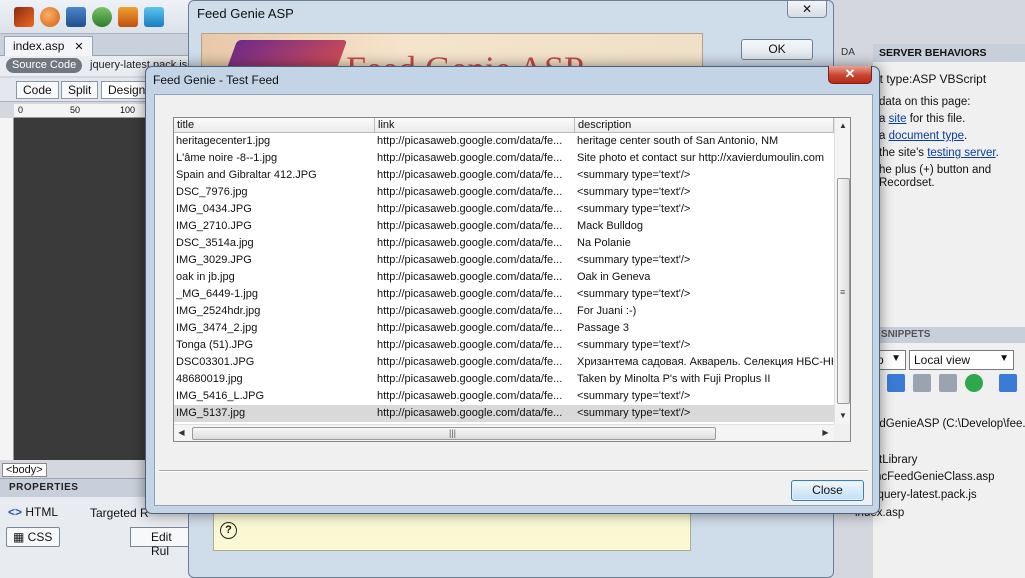  I want to click on put-icon, so click(896, 383).